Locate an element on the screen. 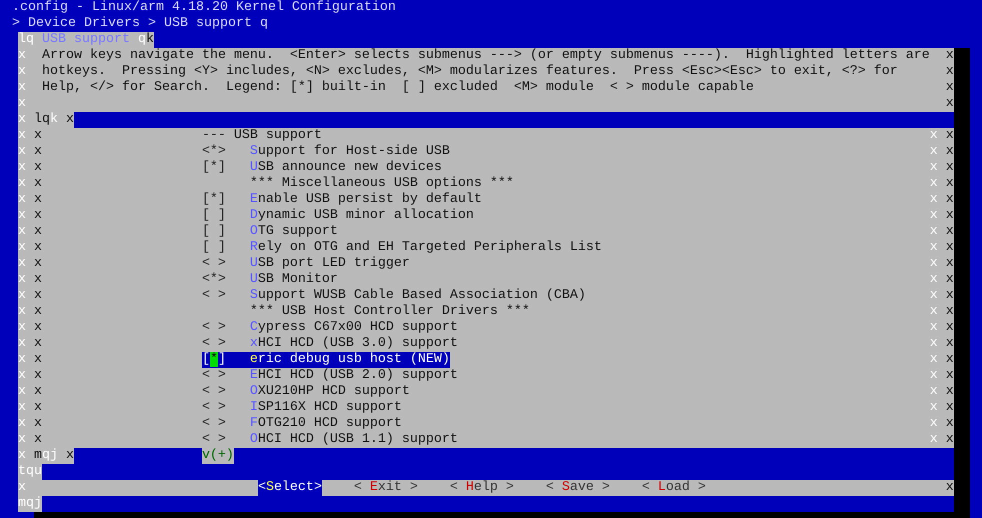  menu-item: < > OHCI HCD (USB 1.1) support is located at coordinates (330, 440).